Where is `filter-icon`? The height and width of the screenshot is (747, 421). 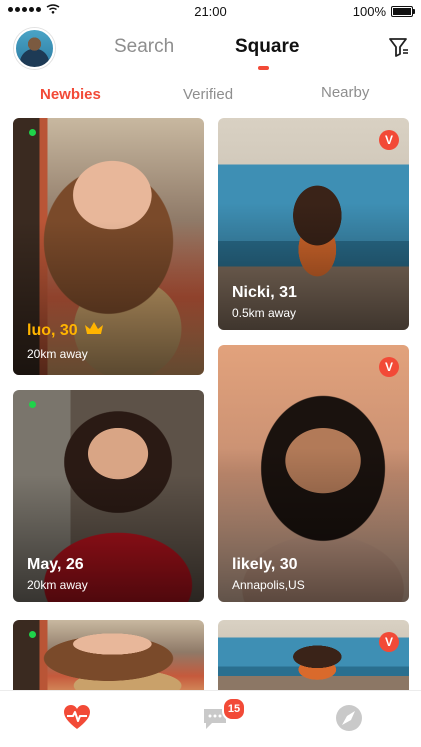 filter-icon is located at coordinates (398, 47).